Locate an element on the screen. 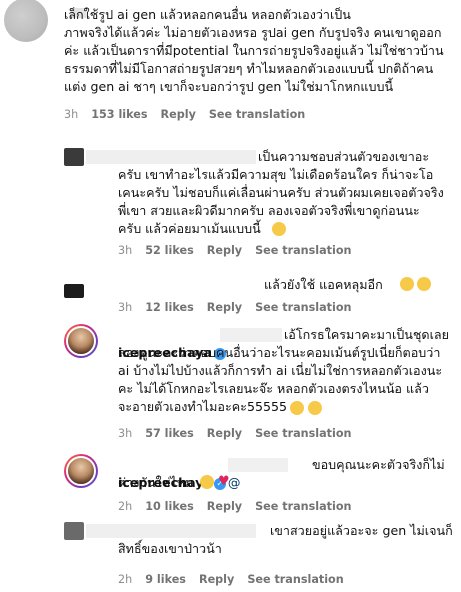  comment-5-meta: 2h 10 likes Reply See translation is located at coordinates (234, 506).